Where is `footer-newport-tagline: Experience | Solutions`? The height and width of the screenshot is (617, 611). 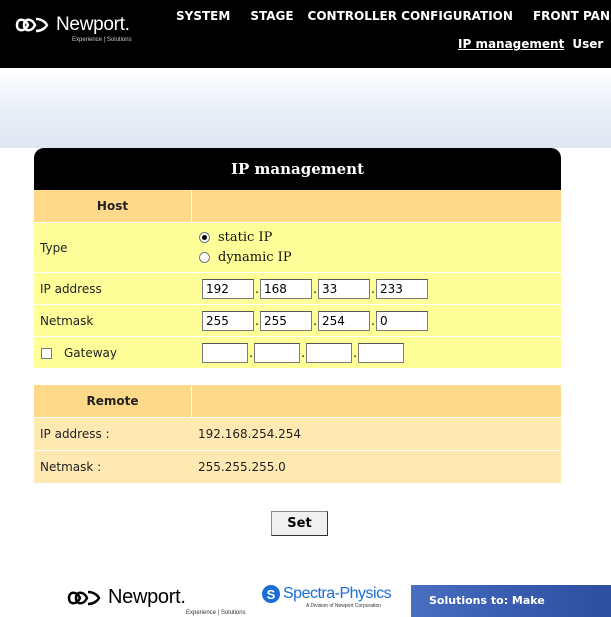
footer-newport-tagline: Experience | Solutions is located at coordinates (216, 613).